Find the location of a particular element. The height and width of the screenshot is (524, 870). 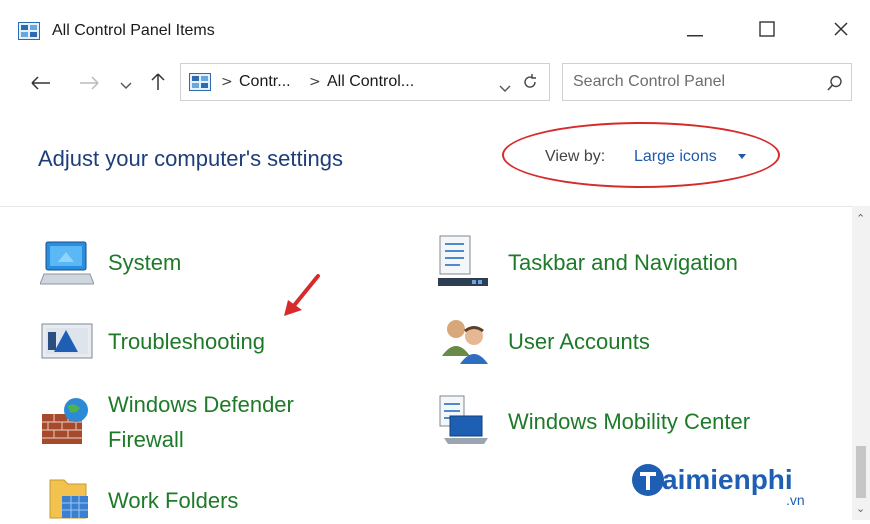

page-title: Adjust your computer's settings is located at coordinates (191, 158).